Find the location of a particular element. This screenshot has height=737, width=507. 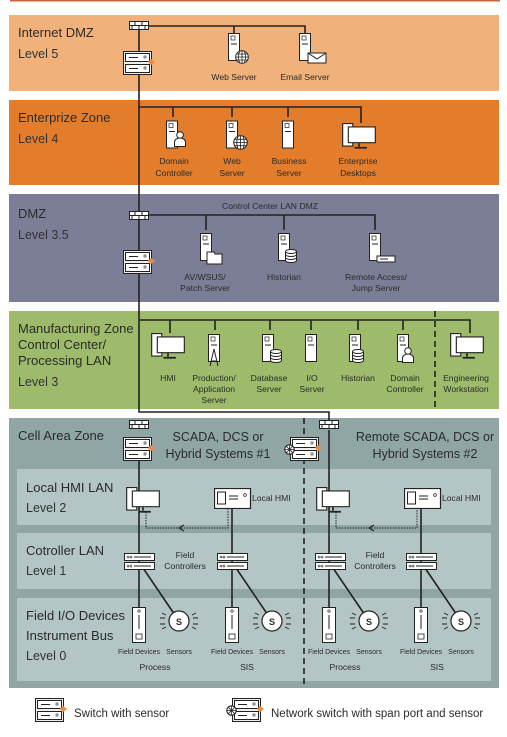

device-label: Jump Server is located at coordinates (376, 288).